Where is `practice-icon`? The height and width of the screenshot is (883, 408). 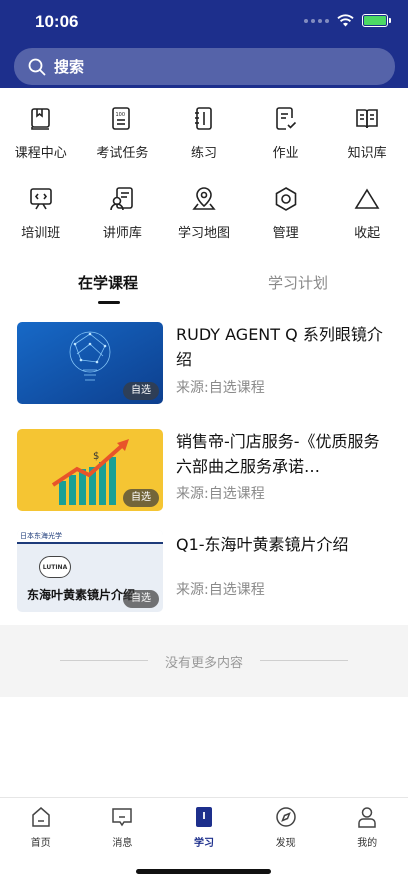 practice-icon is located at coordinates (203, 118).